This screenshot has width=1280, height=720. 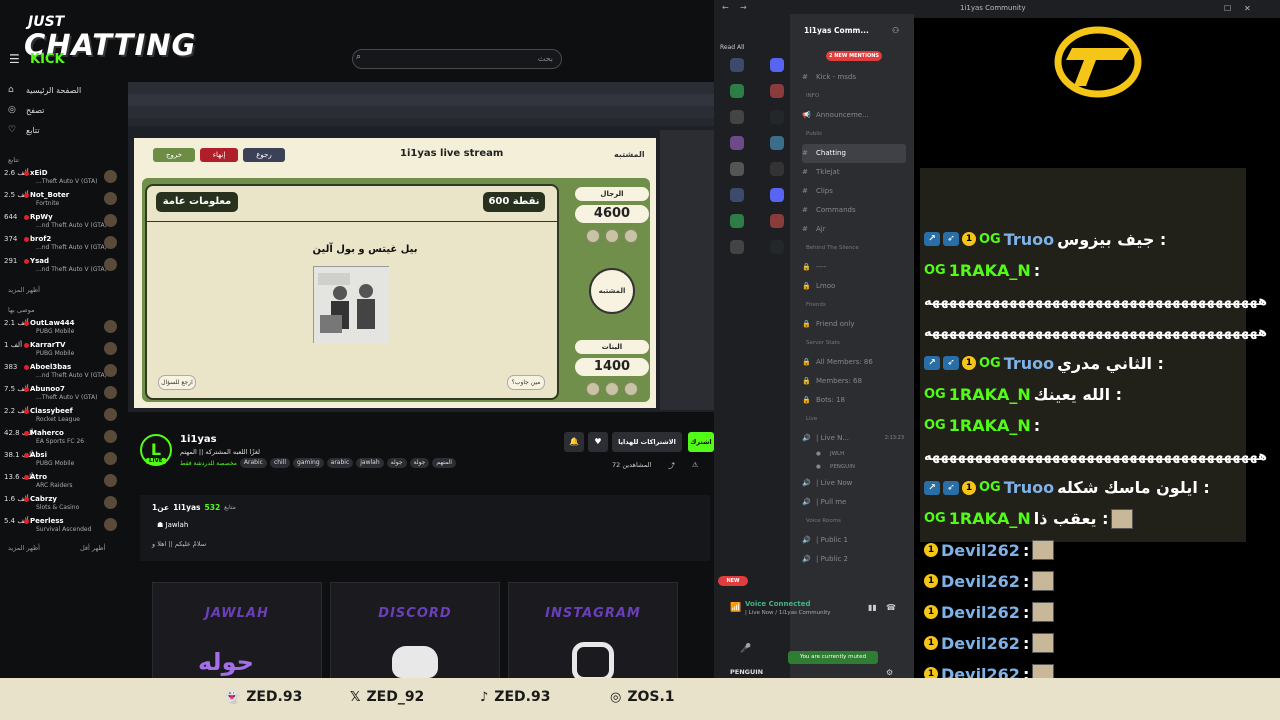 I want to click on stream-tag: جولة, so click(x=419, y=463).